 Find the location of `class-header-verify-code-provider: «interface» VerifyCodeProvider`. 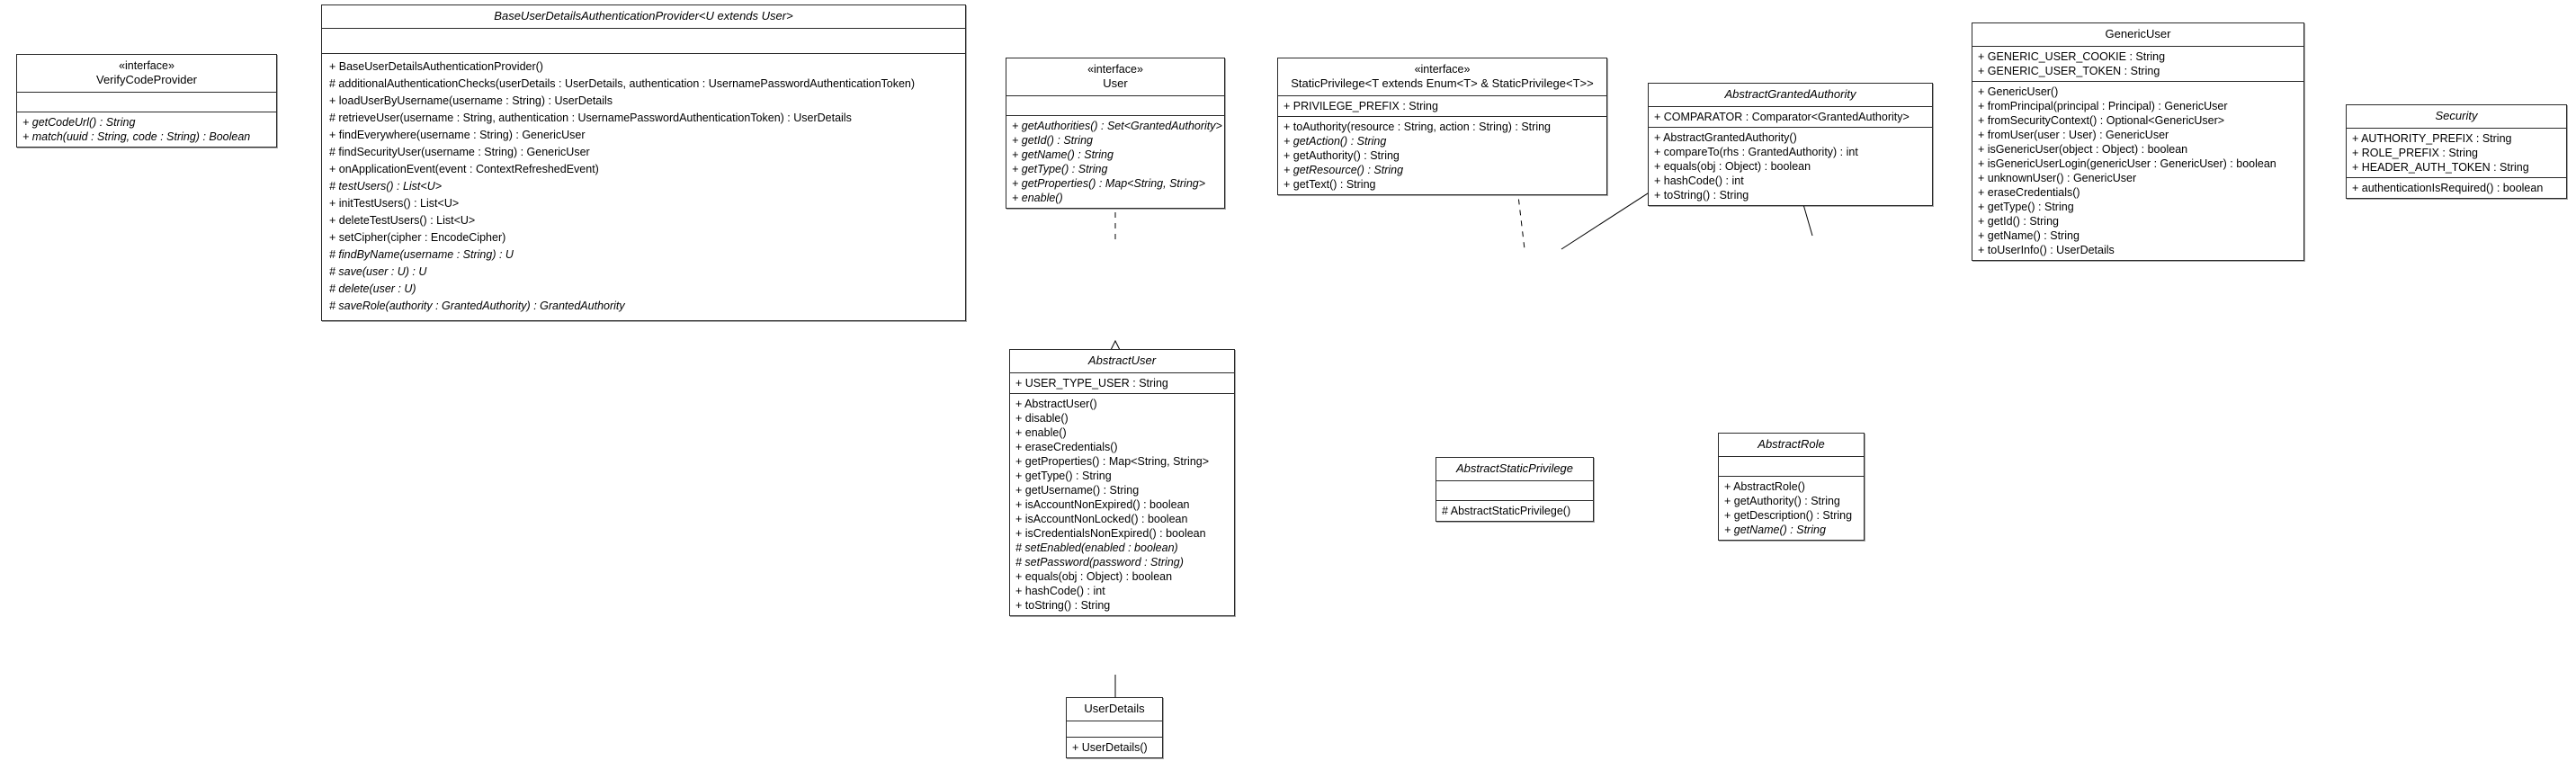

class-header-verify-code-provider: «interface» VerifyCodeProvider is located at coordinates (146, 74).